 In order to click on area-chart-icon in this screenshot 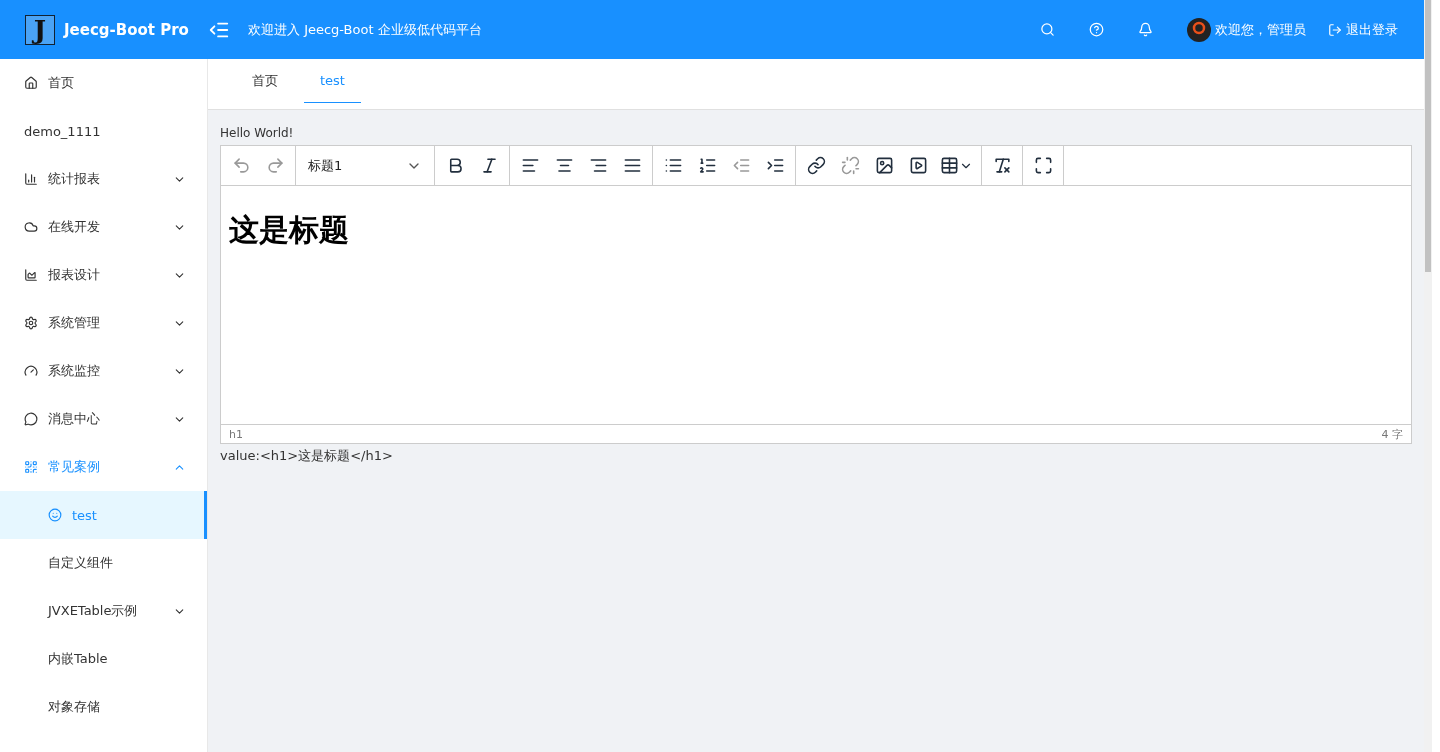, I will do `click(31, 275)`.